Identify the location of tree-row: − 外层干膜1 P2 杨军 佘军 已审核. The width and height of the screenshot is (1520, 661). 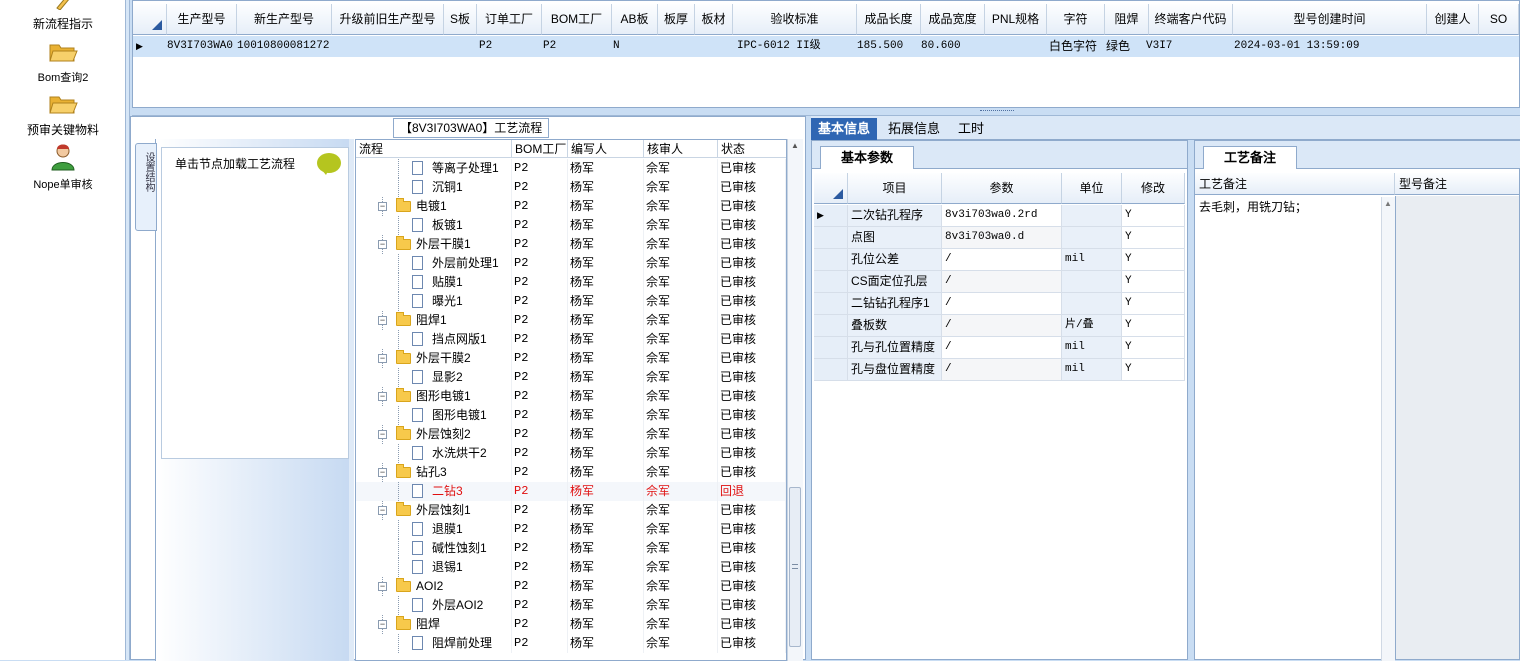
(571, 244).